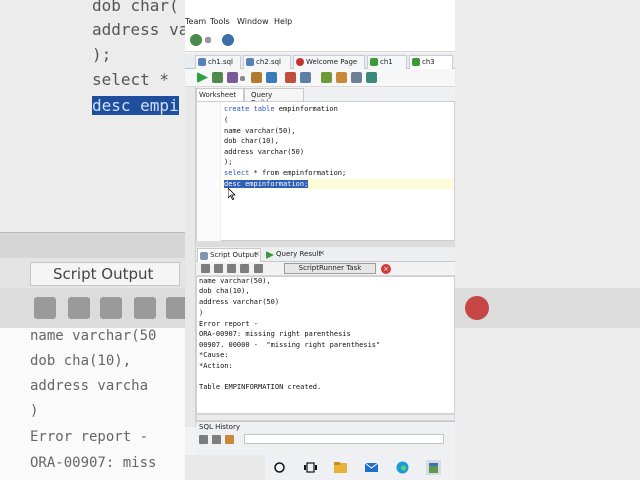 The height and width of the screenshot is (480, 640). I want to click on mouse-pointer-icon, so click(232, 194).